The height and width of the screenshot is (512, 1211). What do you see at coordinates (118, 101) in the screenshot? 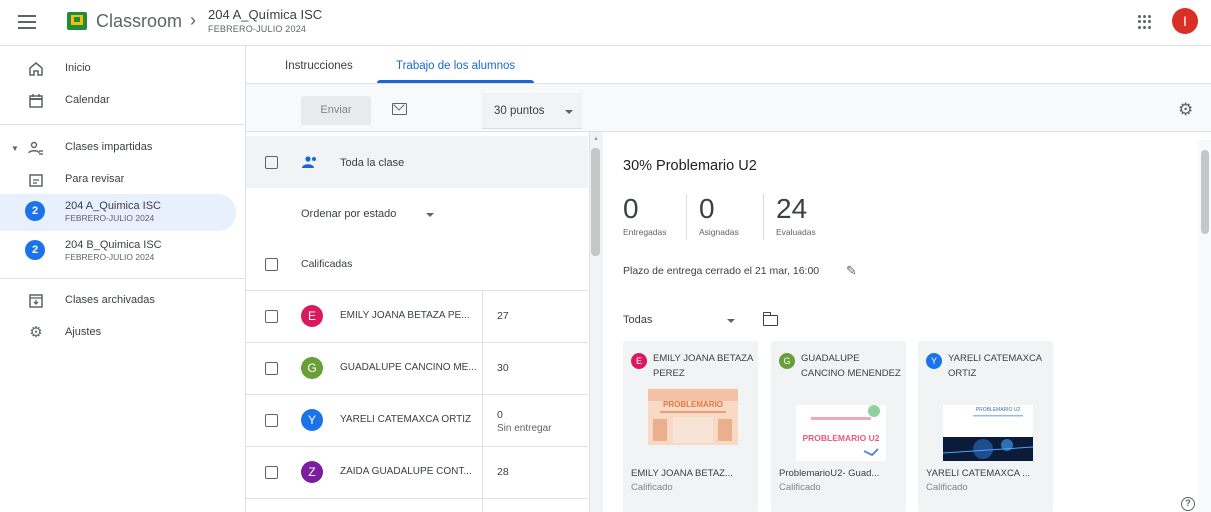
I see `sidebar-item-calendar: Calendar` at bounding box center [118, 101].